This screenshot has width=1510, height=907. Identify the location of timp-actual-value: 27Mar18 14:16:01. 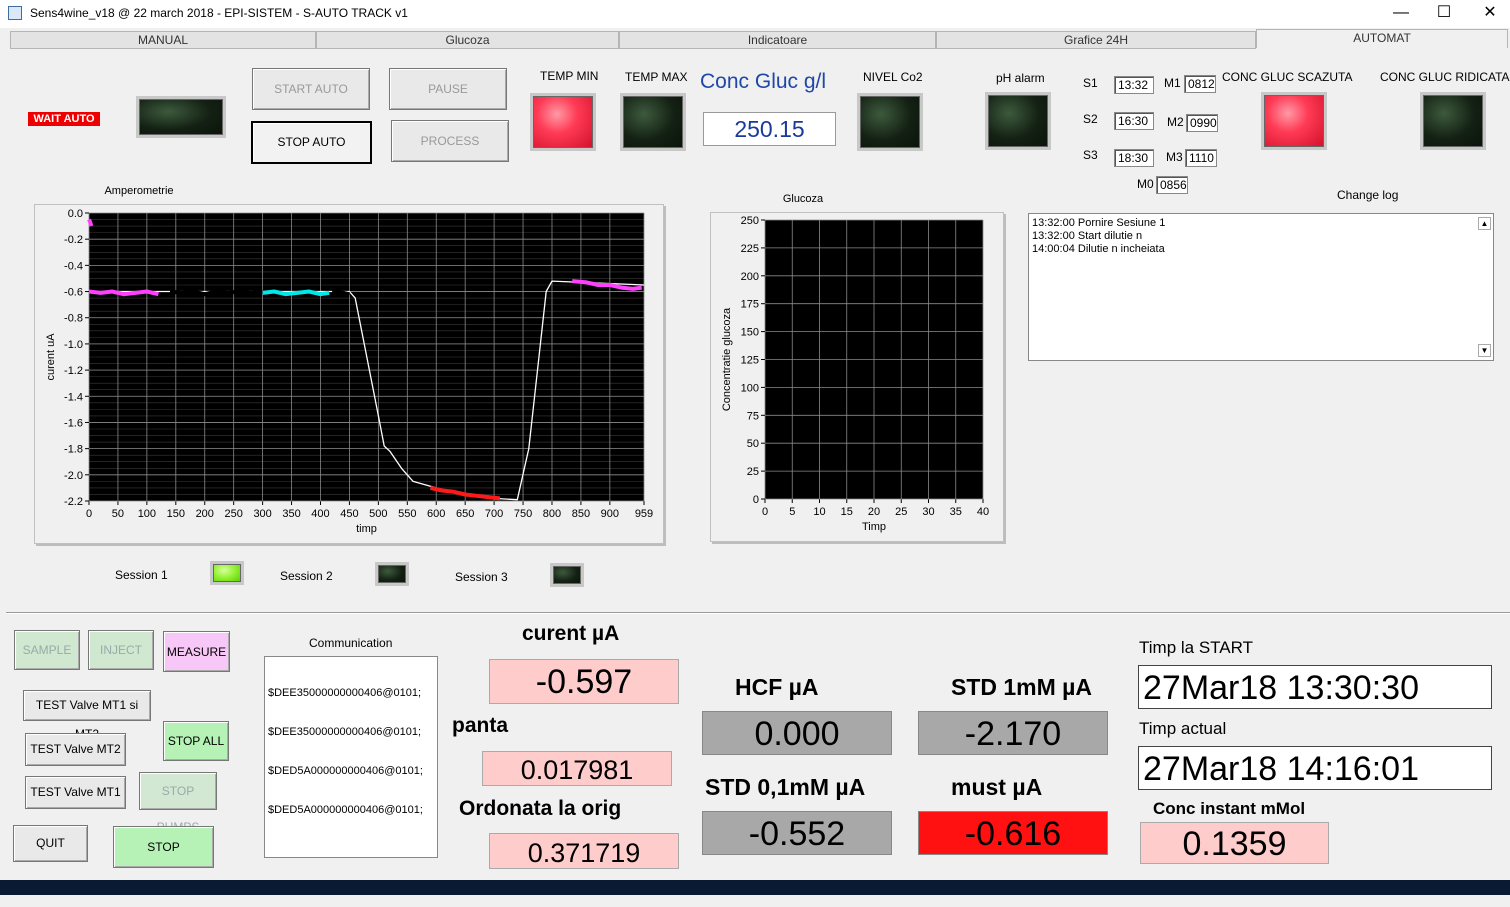
(1315, 768).